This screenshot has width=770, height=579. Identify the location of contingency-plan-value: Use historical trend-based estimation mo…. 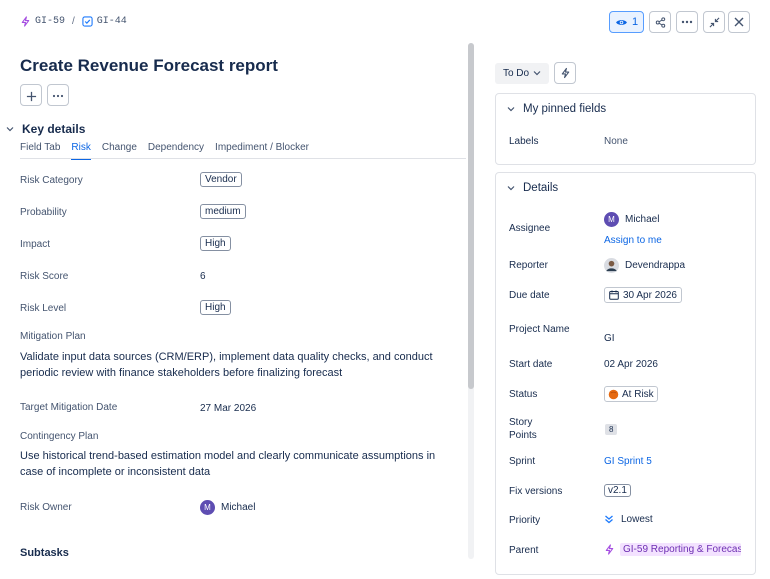
(242, 464).